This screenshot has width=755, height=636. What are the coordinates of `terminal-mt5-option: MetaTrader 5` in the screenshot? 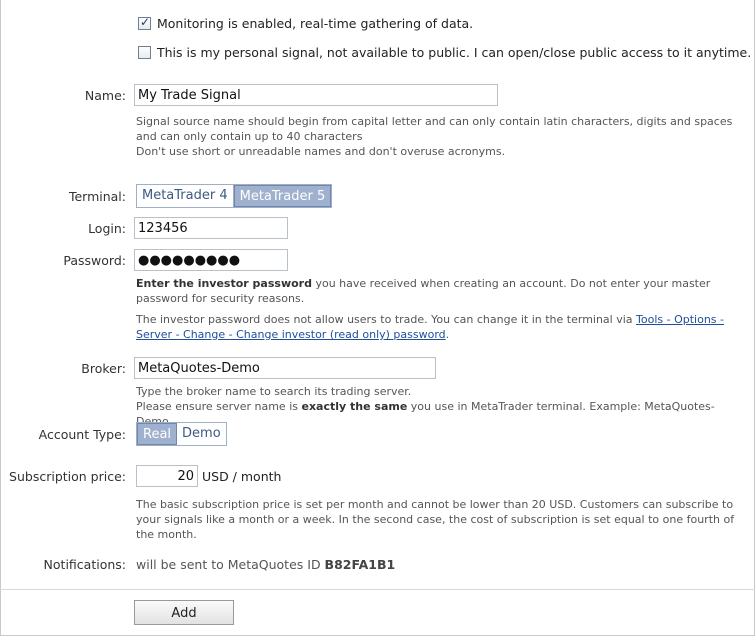 It's located at (282, 196).